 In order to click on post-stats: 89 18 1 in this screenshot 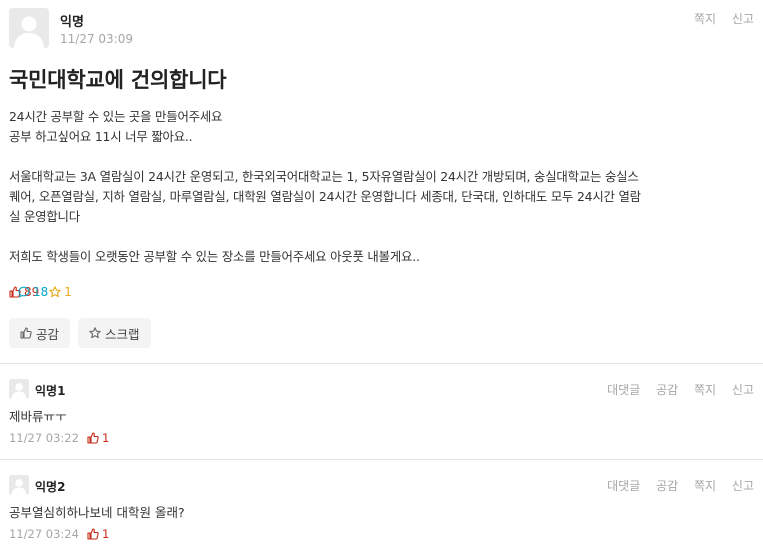, I will do `click(45, 292)`.